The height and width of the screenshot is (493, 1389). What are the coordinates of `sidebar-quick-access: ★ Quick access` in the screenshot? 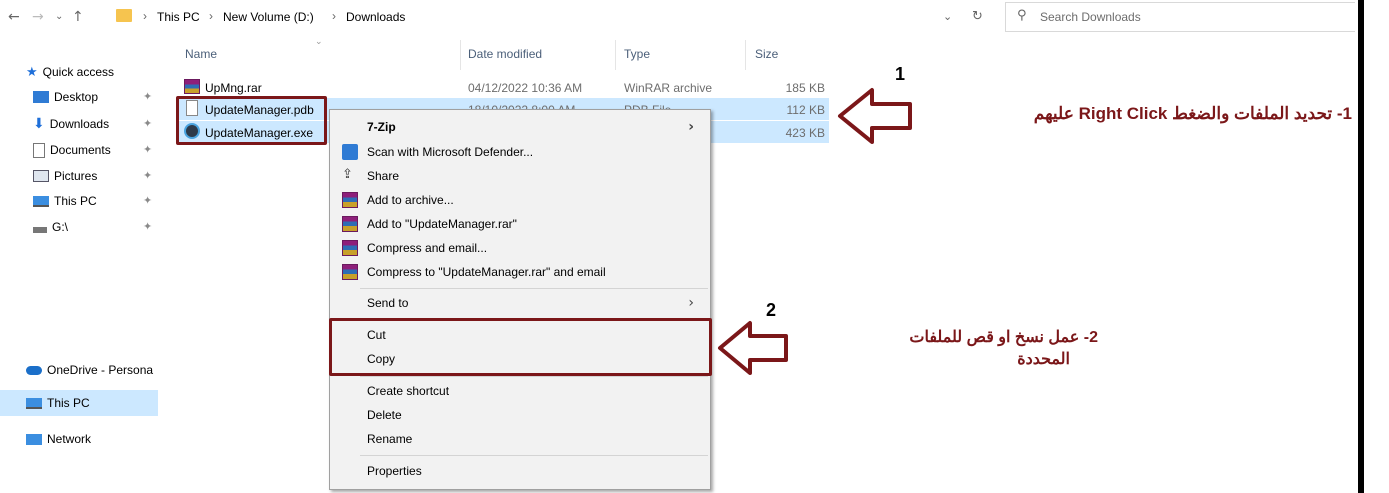 It's located at (70, 72).